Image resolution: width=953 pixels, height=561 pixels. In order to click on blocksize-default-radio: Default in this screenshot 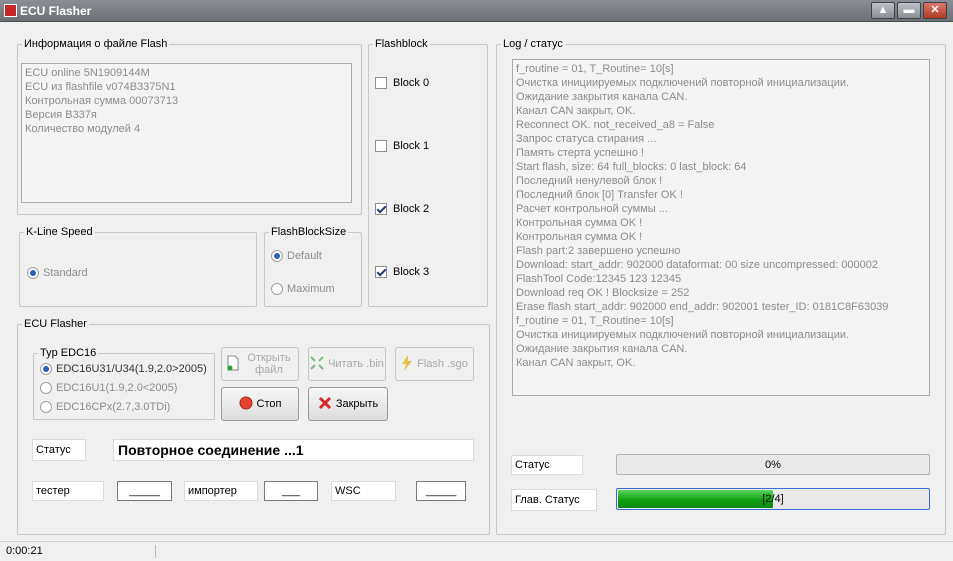, I will do `click(296, 256)`.